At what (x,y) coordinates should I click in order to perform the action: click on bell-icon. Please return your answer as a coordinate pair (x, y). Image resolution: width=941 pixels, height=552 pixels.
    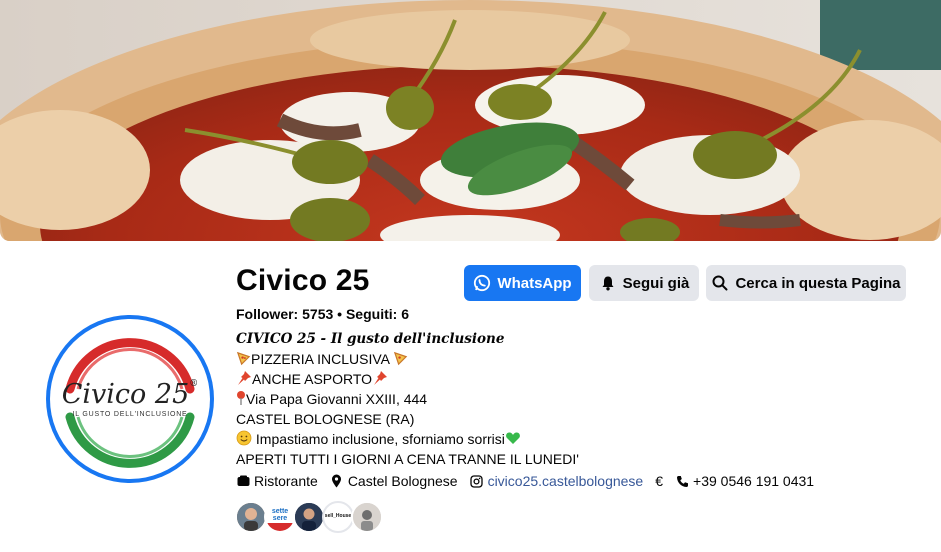
    Looking at the image, I should click on (608, 283).